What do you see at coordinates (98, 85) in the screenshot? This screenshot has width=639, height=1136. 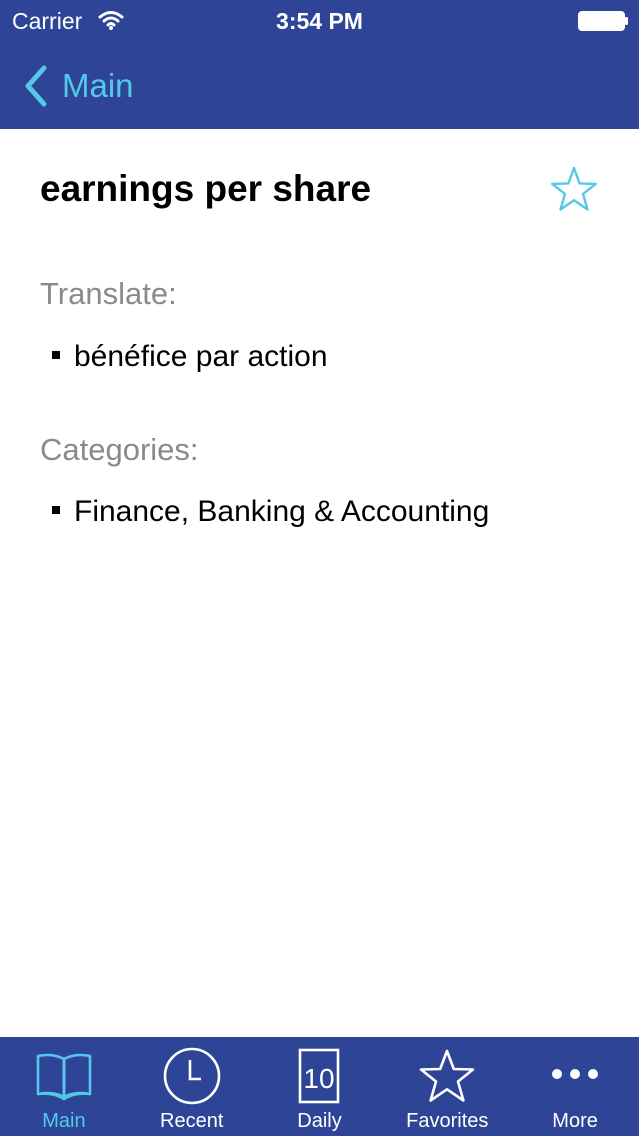 I see `back-button-label: Main` at bounding box center [98, 85].